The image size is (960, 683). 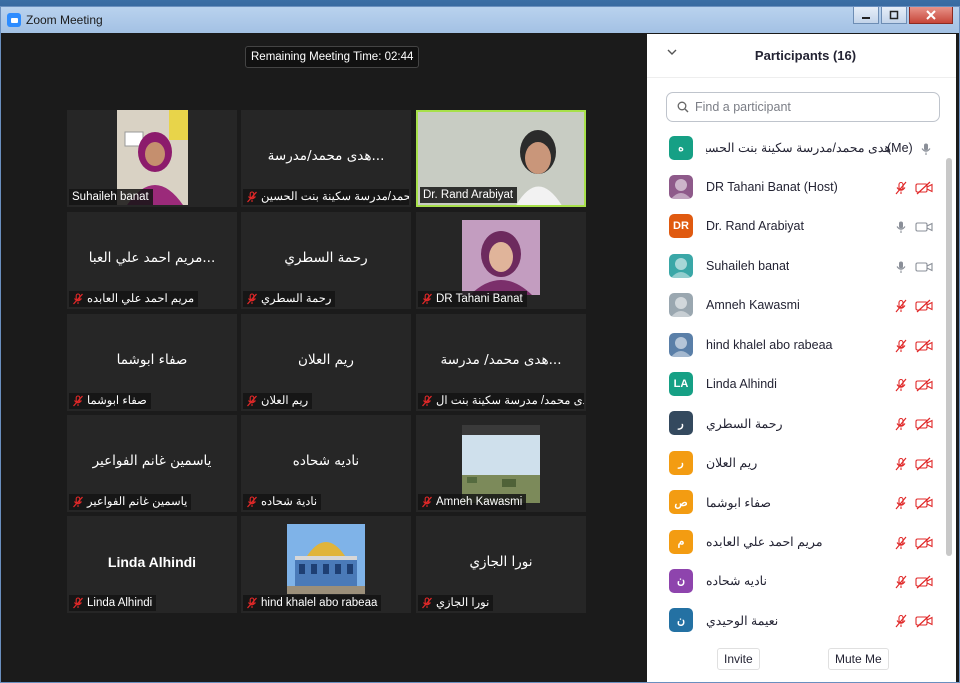 I want to click on tile-label-text: Linda Alhindi, so click(x=120, y=603).